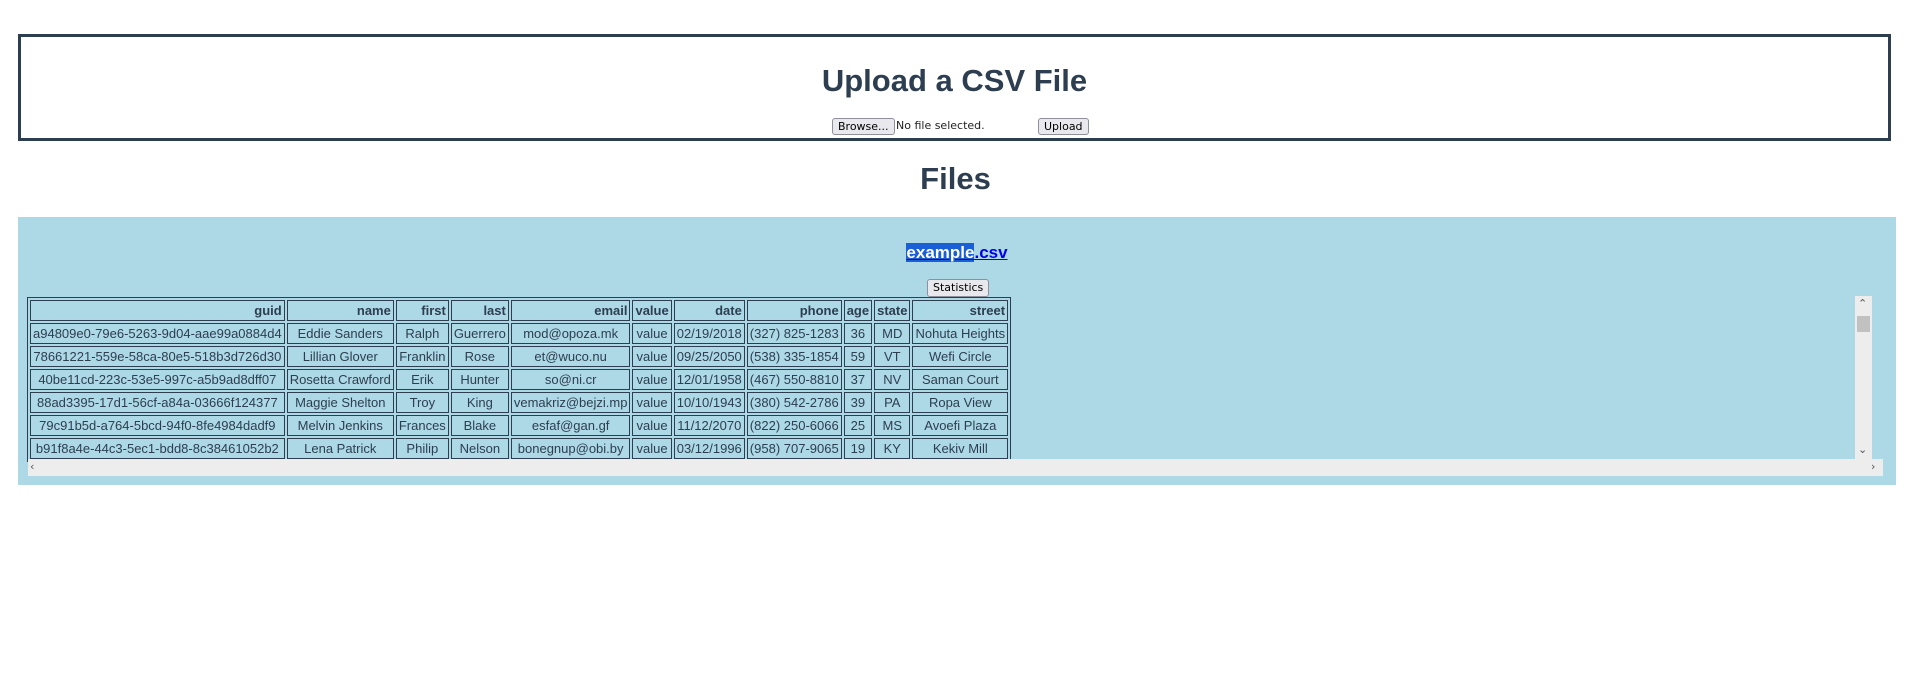 The width and height of the screenshot is (1911, 697). Describe the element at coordinates (709, 402) in the screenshot. I see `table-cell-date: 10/10/1943` at that location.